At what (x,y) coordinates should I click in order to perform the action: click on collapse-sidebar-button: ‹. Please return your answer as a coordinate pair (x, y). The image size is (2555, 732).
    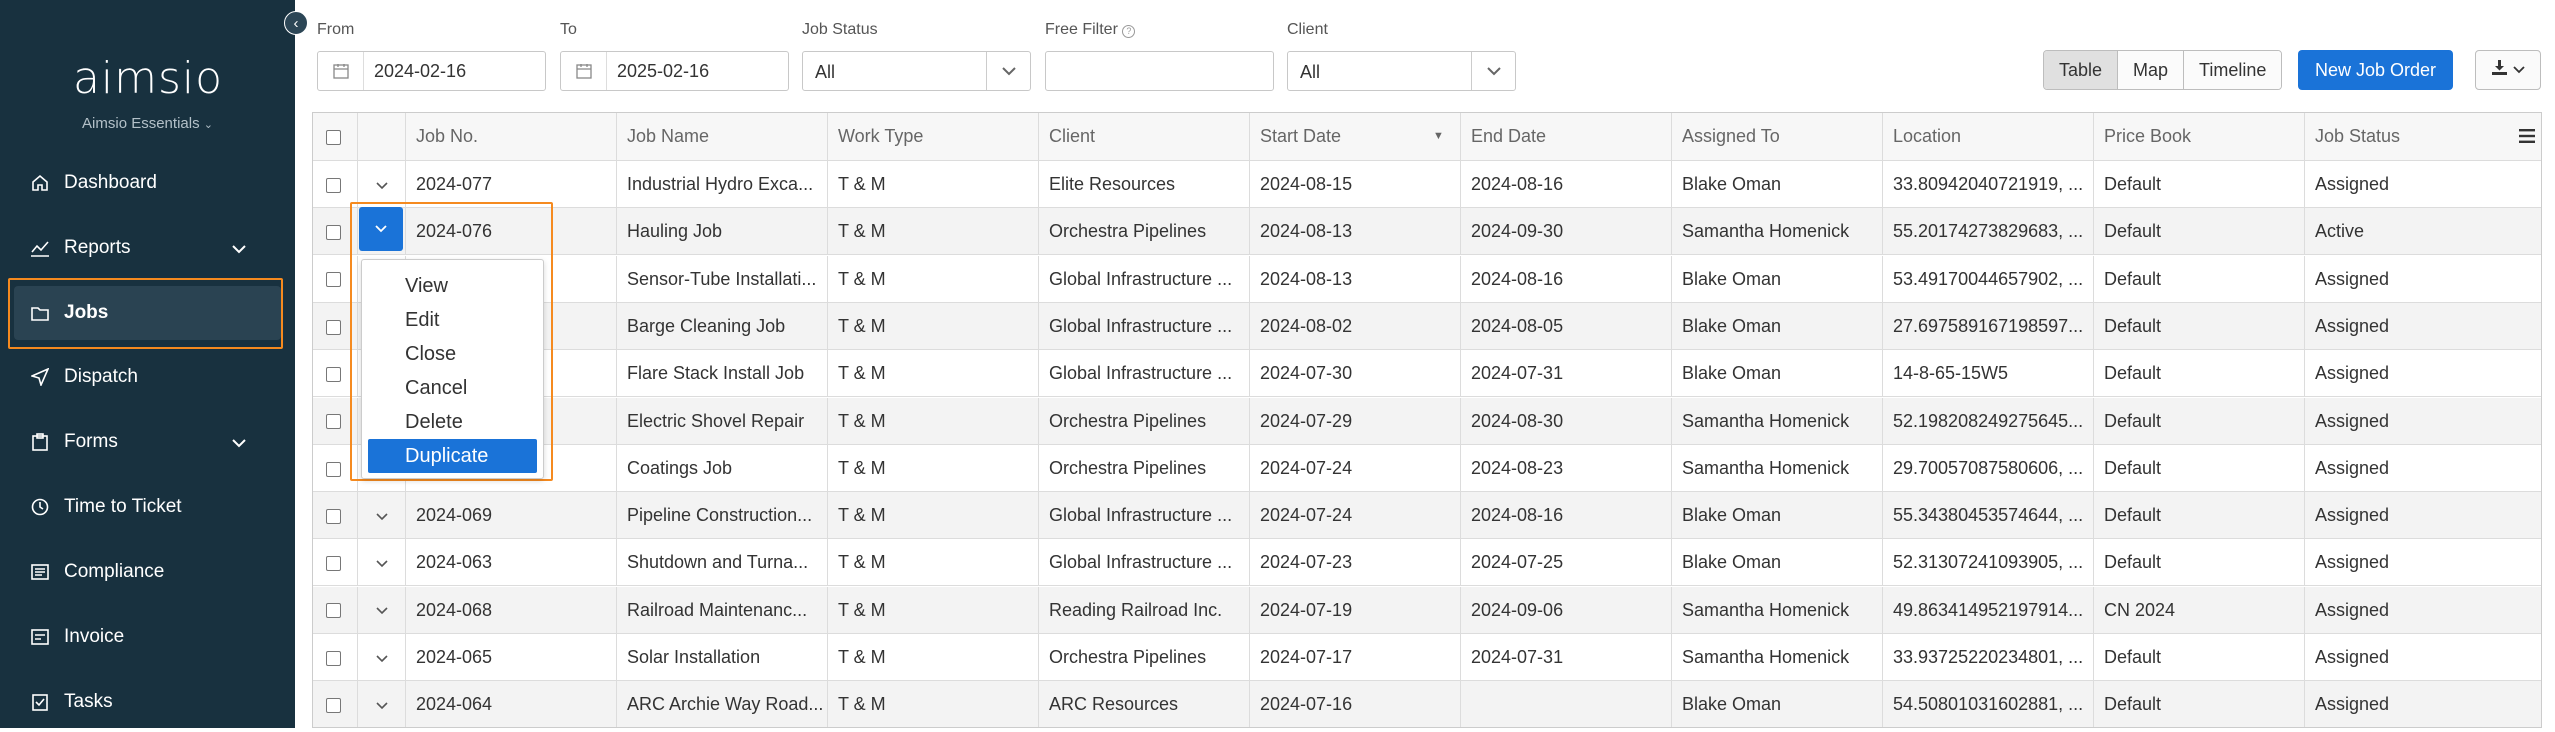
    Looking at the image, I should click on (296, 23).